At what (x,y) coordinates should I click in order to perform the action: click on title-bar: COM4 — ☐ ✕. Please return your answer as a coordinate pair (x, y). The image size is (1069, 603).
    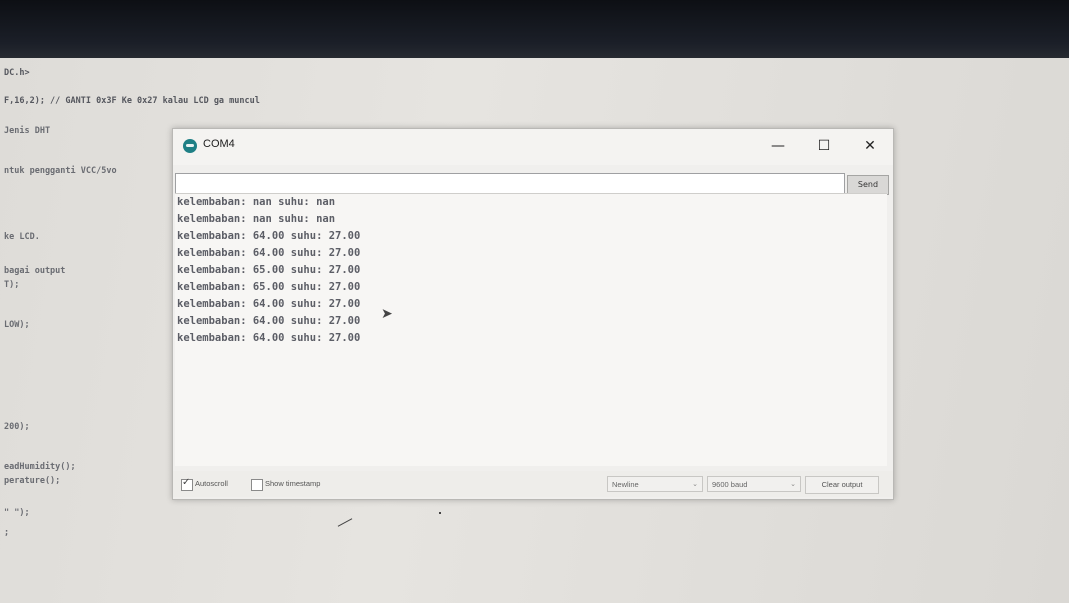
    Looking at the image, I should click on (533, 147).